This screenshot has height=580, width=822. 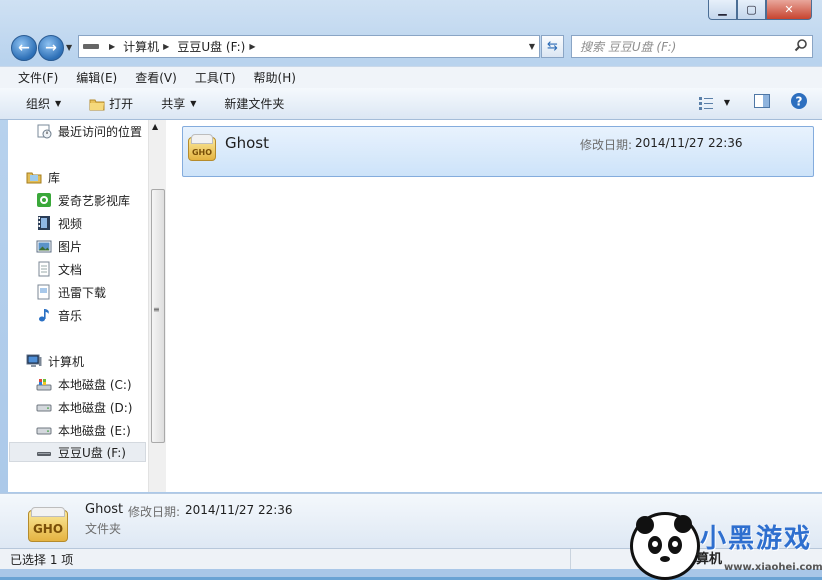 I want to click on recent-pages-dropdown: ▼, so click(x=69, y=47).